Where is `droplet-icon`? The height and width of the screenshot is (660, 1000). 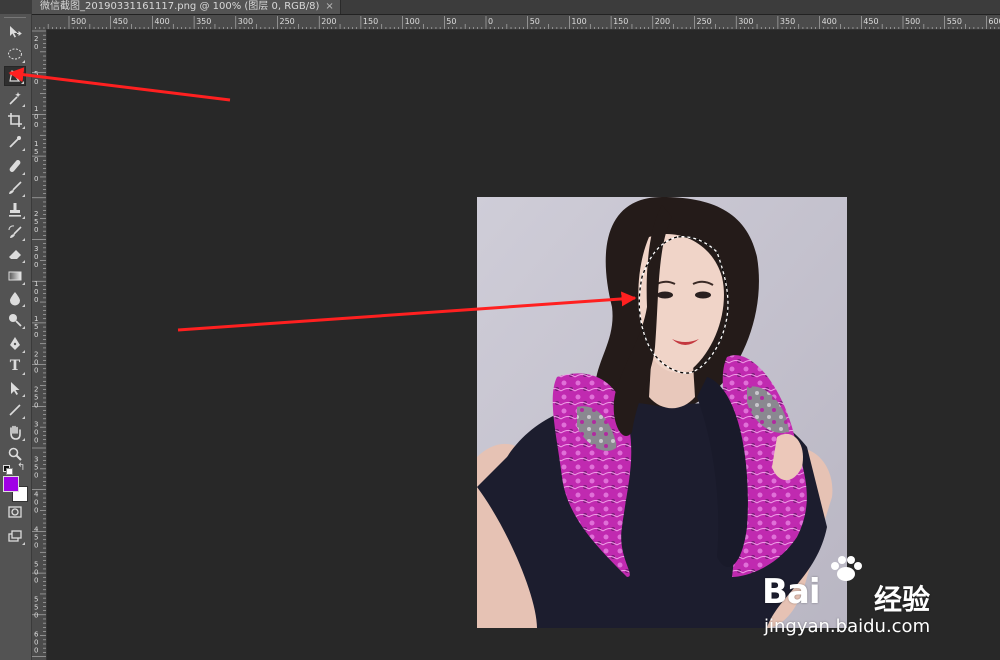
droplet-icon is located at coordinates (15, 299).